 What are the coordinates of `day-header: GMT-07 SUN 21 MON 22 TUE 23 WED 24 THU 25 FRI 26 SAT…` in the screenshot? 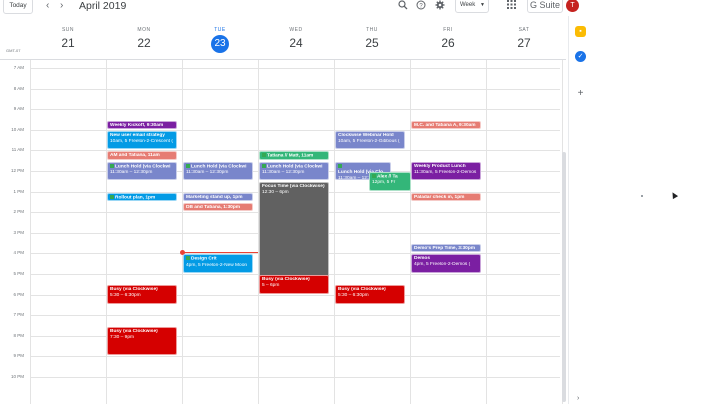 It's located at (283, 40).